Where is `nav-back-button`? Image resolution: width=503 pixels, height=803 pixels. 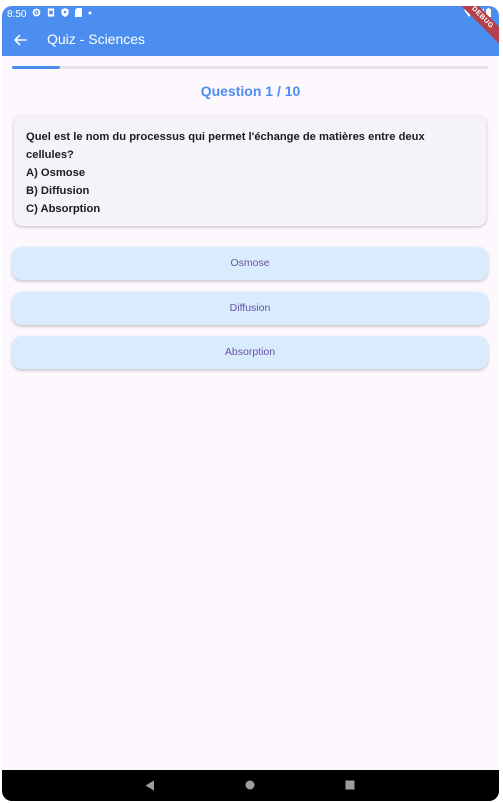
nav-back-button is located at coordinates (150, 785).